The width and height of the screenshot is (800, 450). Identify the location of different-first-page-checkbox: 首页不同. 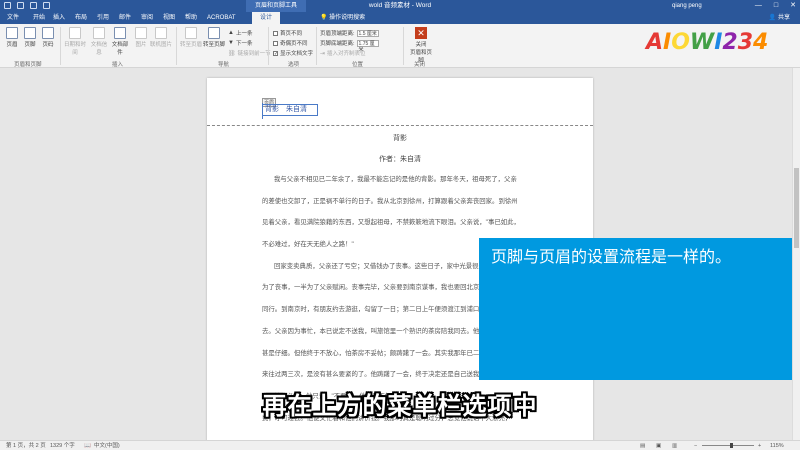
(287, 33).